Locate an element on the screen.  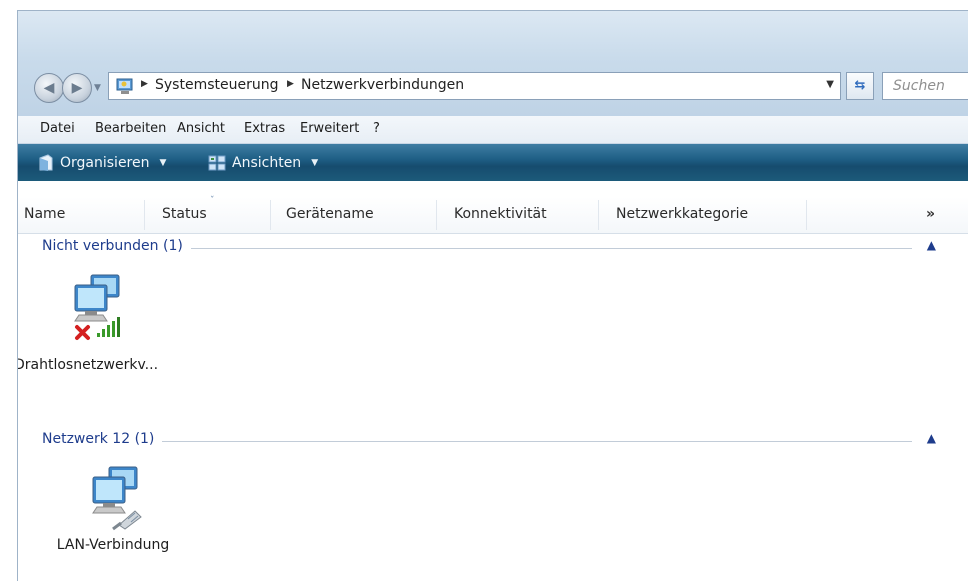
column-netzwerkkategorie: Netzwerkkategorie is located at coordinates (682, 214).